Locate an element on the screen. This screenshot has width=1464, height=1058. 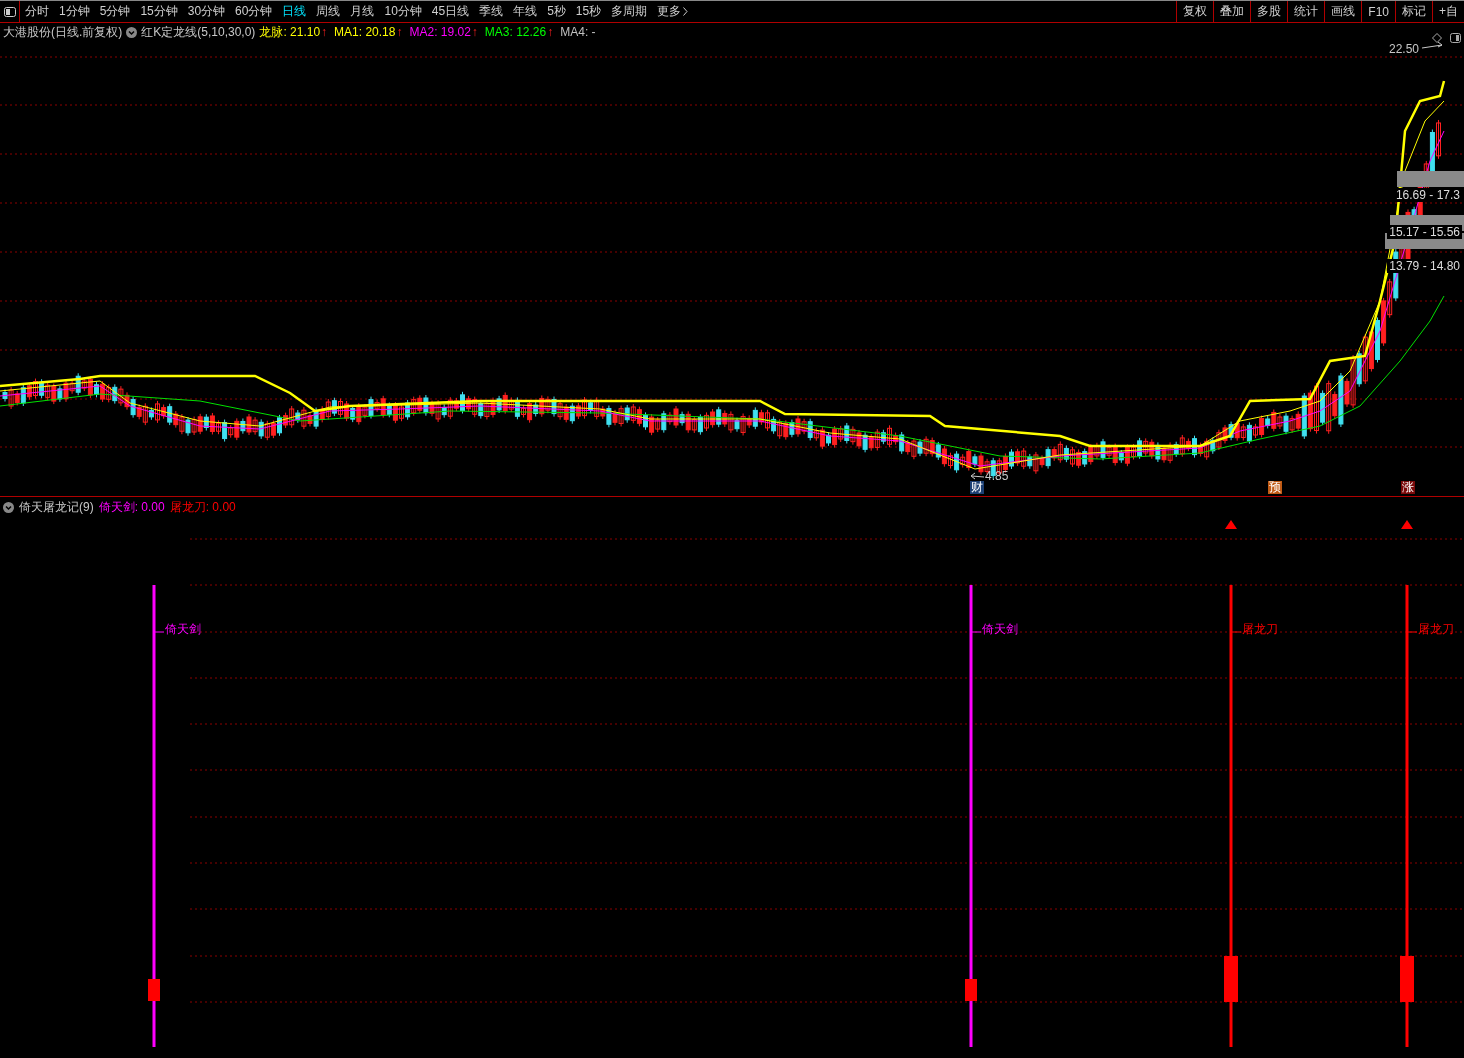
period-tab: 5秒 is located at coordinates (556, 11).